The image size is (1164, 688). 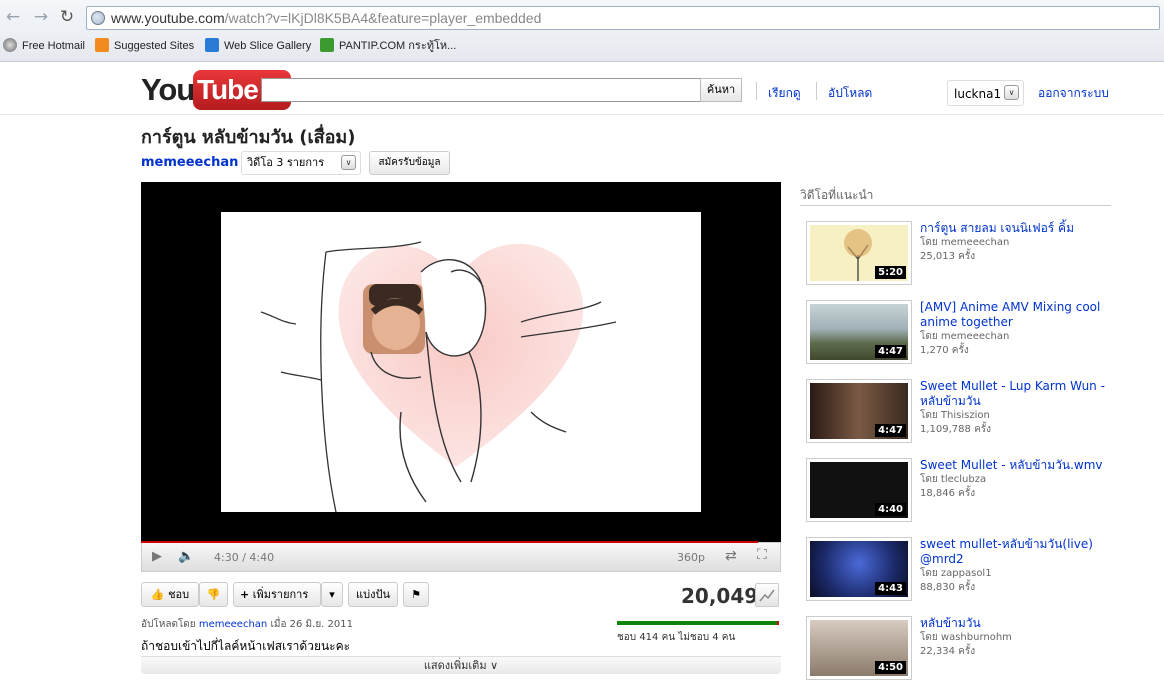 I want to click on username: luckna1, so click(x=978, y=94).